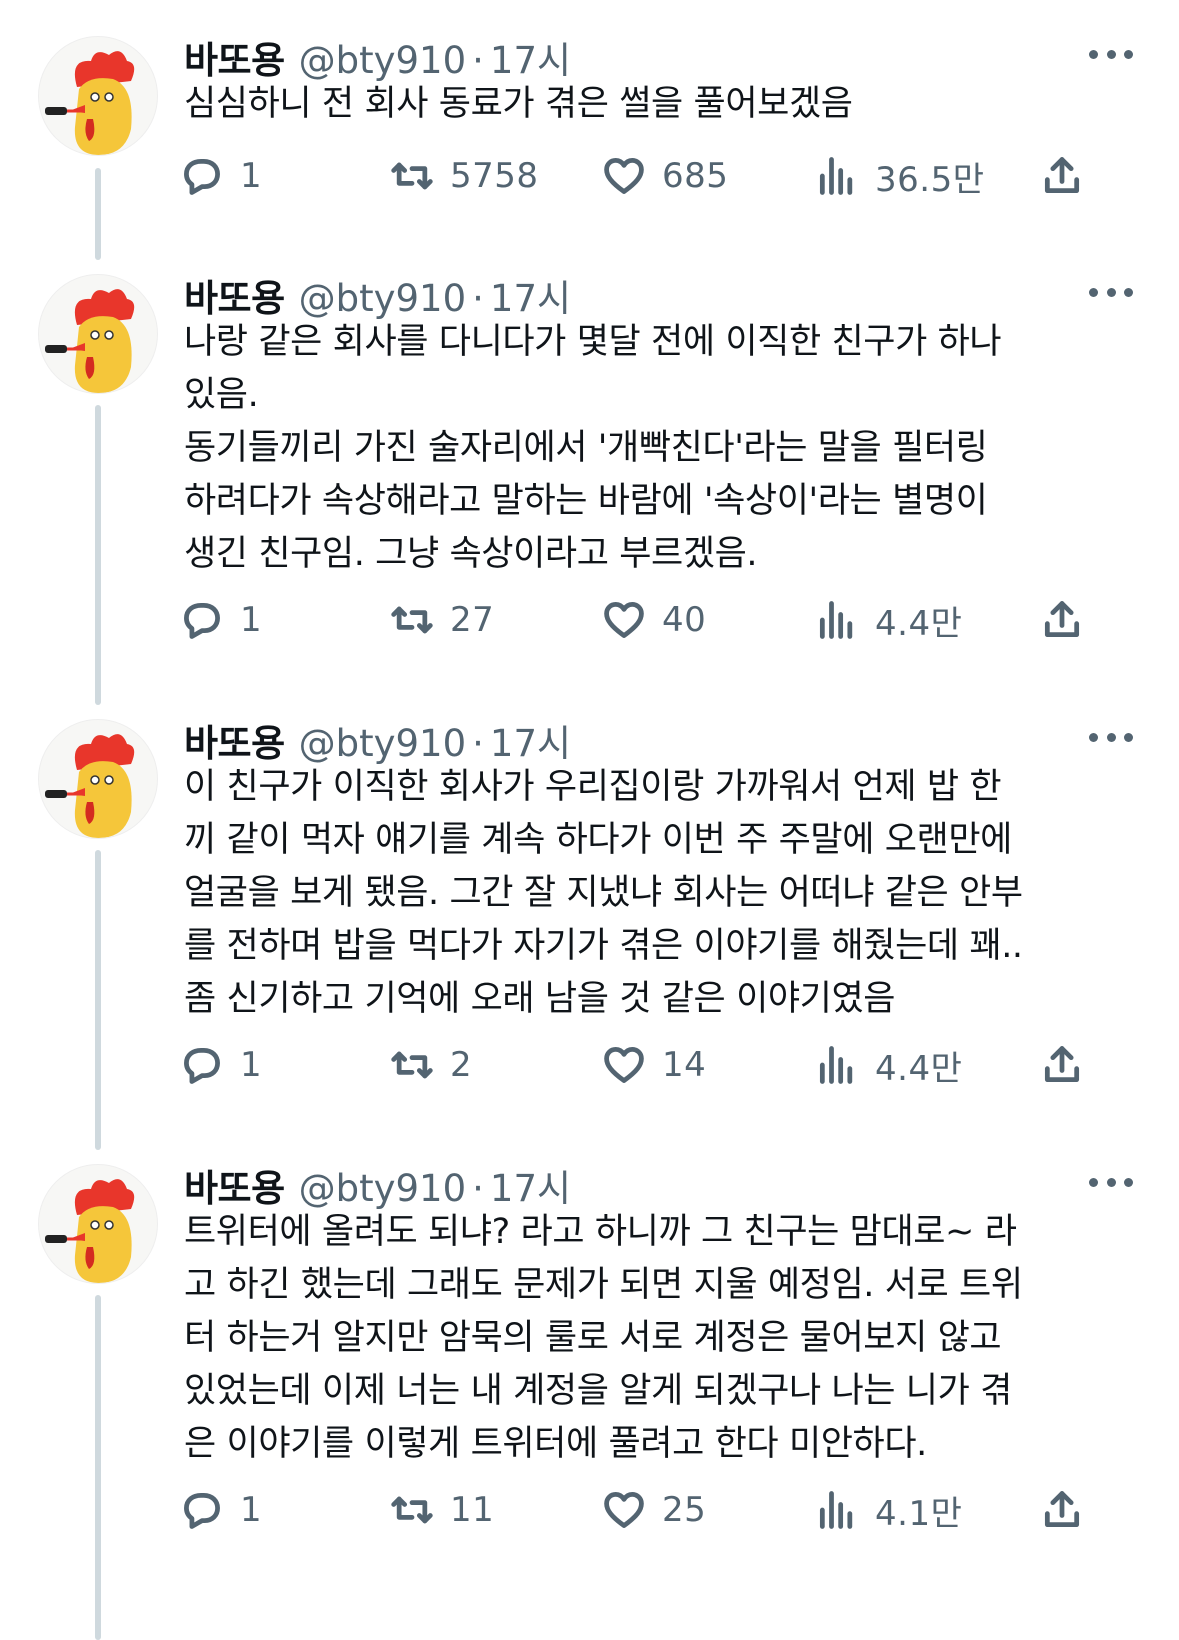 Image resolution: width=1179 pixels, height=1640 pixels. What do you see at coordinates (442, 620) in the screenshot?
I see `retweet-button: 27` at bounding box center [442, 620].